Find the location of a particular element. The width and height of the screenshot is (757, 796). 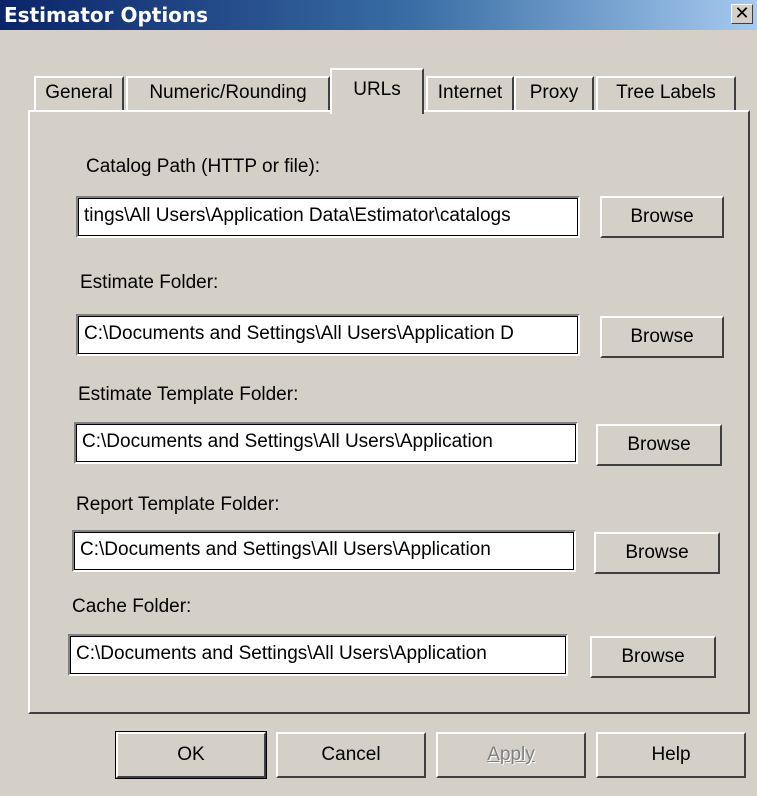

tab-urls: URLs is located at coordinates (377, 91).